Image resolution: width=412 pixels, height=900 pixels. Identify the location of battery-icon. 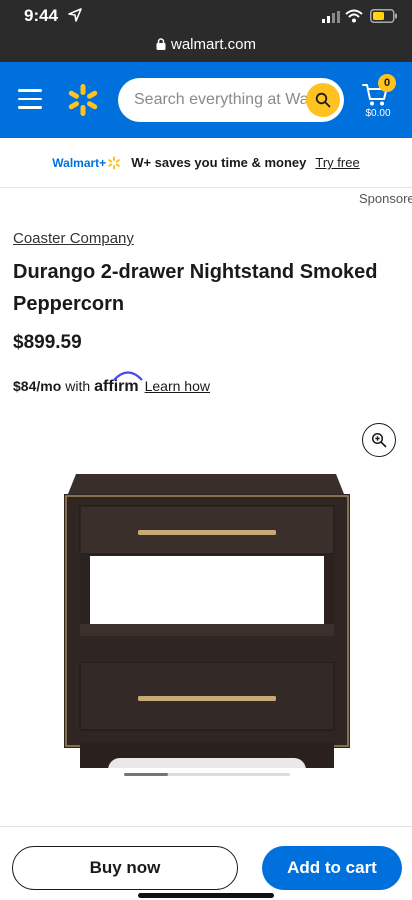
(383, 16).